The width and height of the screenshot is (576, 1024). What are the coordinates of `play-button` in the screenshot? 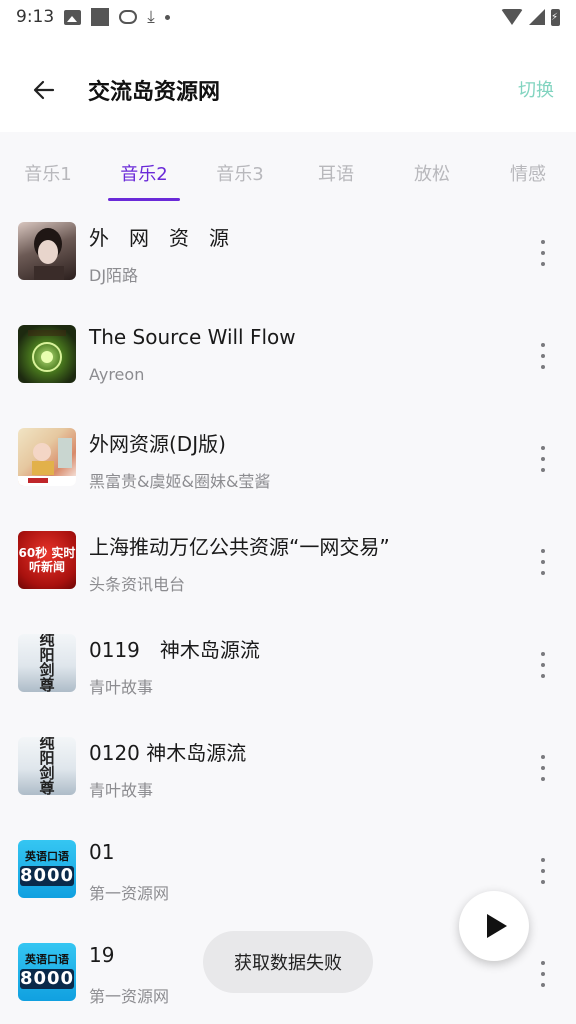 It's located at (494, 926).